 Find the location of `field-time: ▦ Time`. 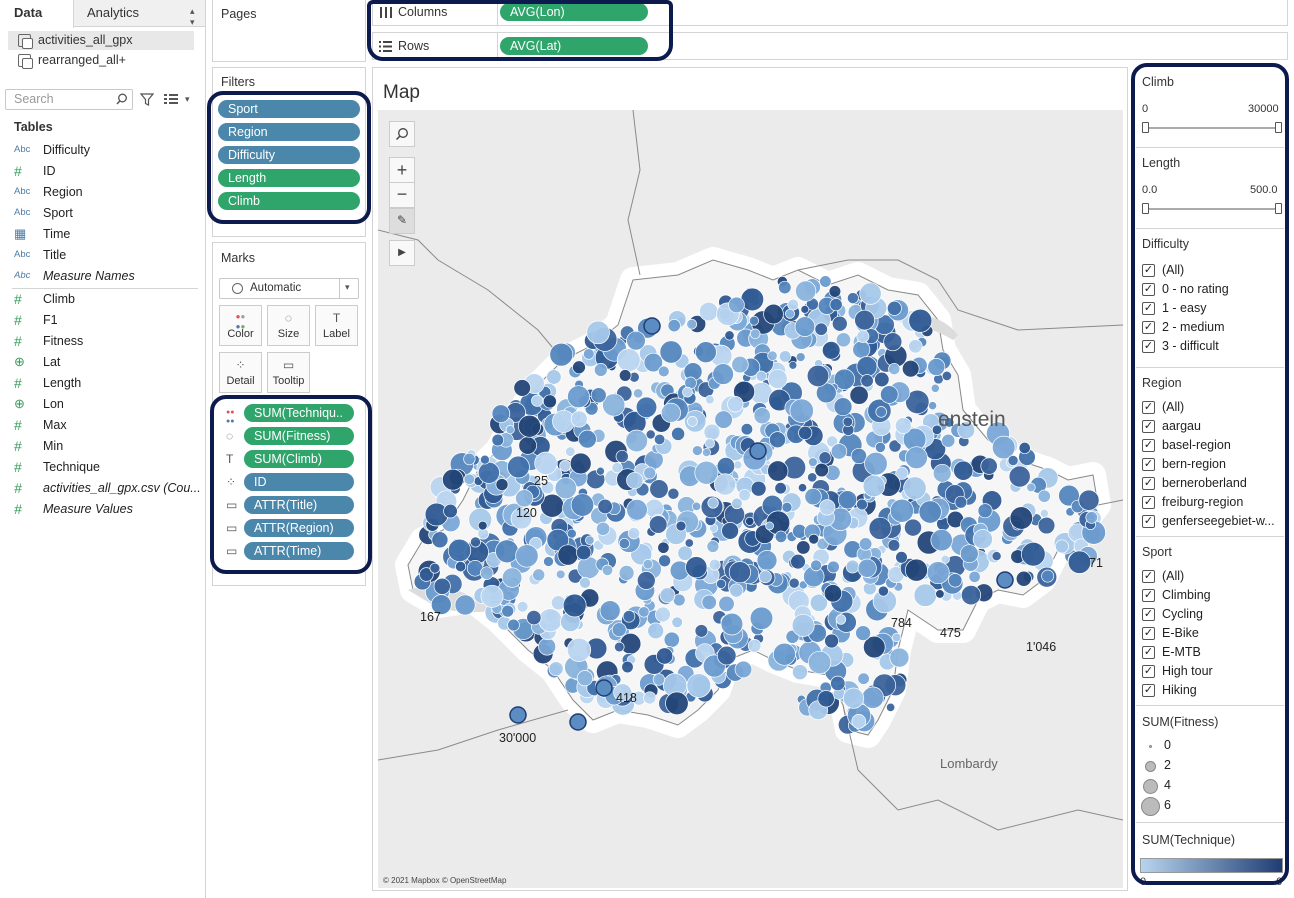

field-time: ▦ Time is located at coordinates (109, 234).